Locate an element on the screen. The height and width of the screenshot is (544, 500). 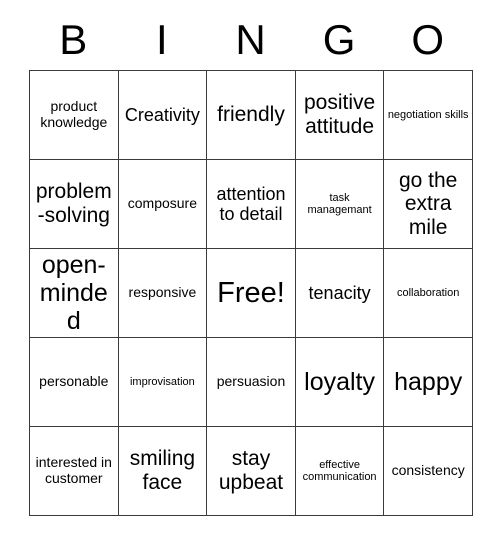
bingo-cell-label: go the extra mile is located at coordinates (428, 203).